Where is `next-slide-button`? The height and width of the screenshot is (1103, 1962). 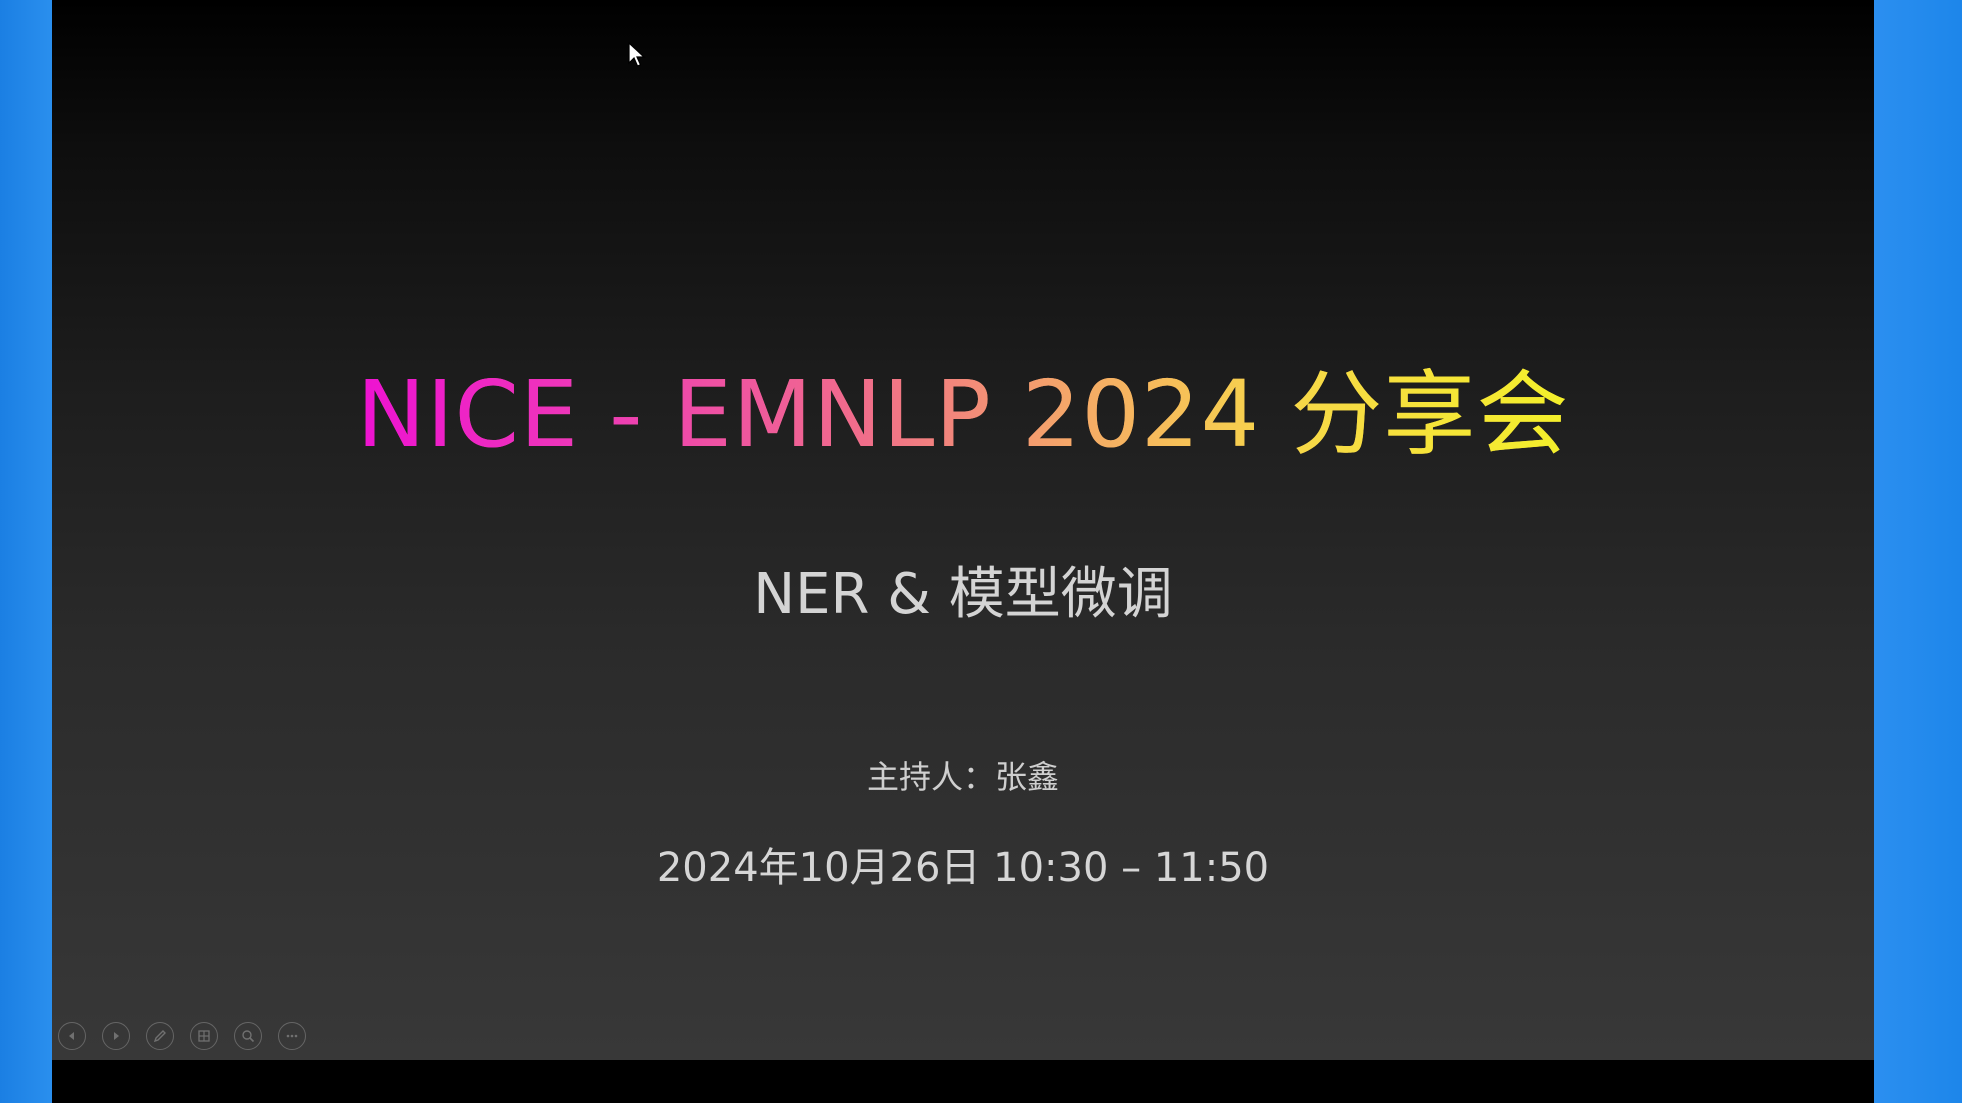
next-slide-button is located at coordinates (116, 1036).